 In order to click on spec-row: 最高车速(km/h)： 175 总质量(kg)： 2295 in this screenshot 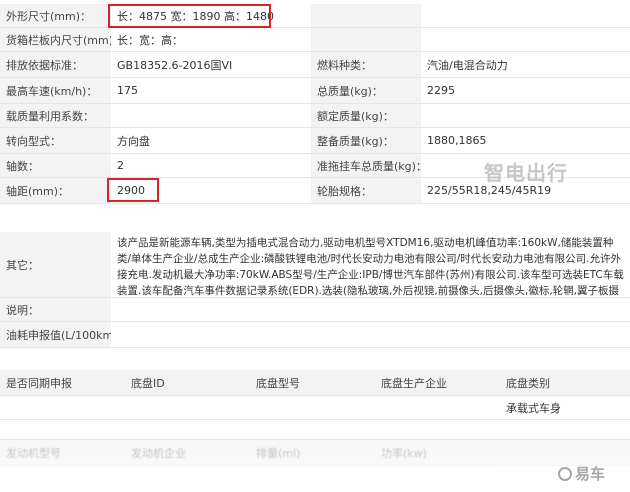, I will do `click(315, 91)`.